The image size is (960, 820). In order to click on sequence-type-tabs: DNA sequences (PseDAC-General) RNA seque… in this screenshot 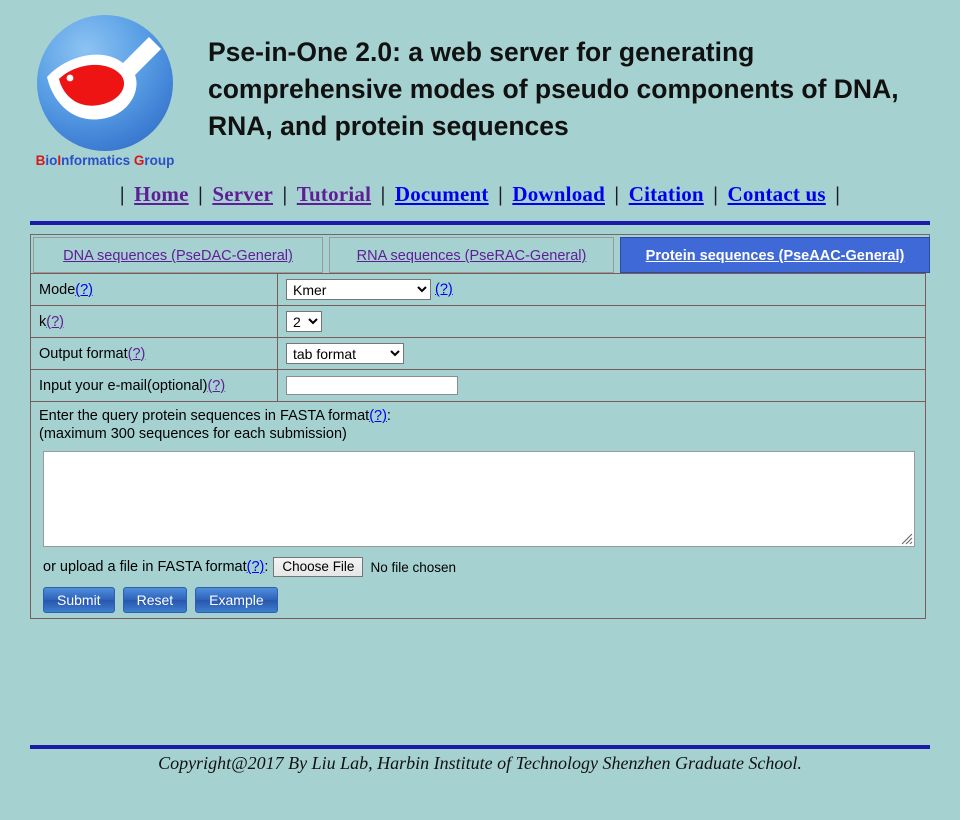, I will do `click(480, 253)`.